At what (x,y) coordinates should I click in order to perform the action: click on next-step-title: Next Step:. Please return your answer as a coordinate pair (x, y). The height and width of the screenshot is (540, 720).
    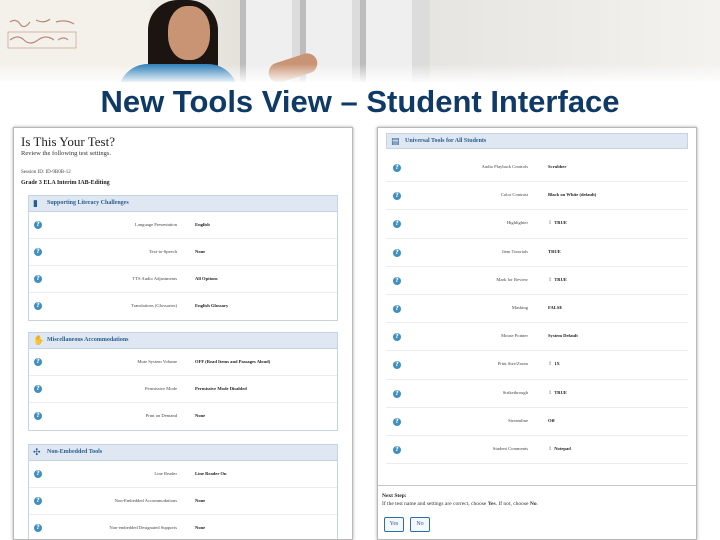
    Looking at the image, I should click on (394, 496).